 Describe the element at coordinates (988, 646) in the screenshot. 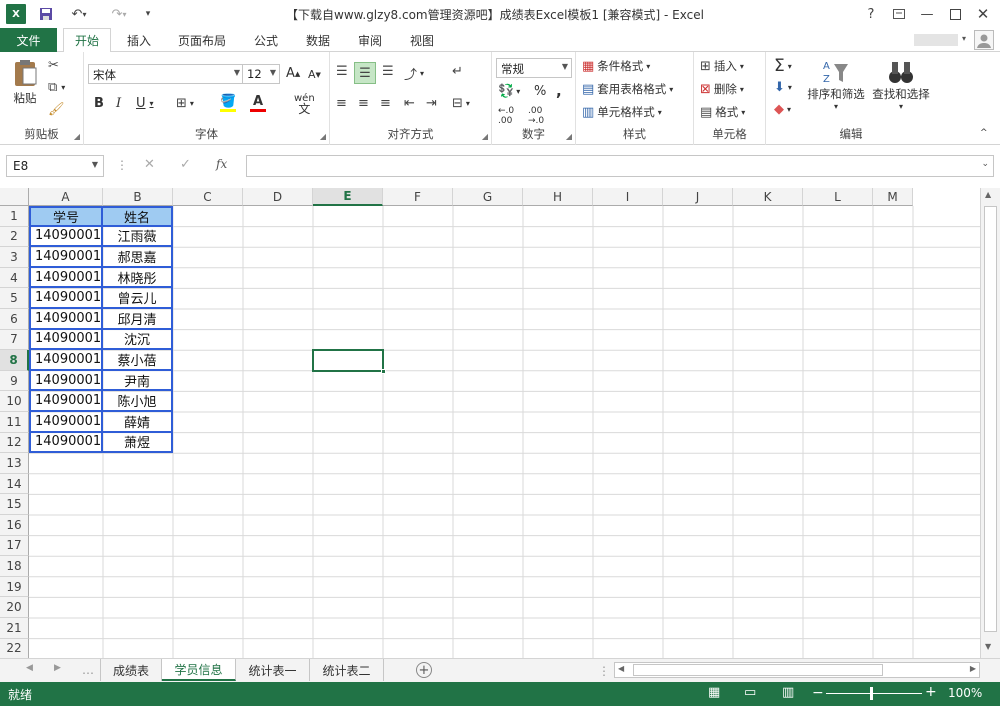

I see `scroll-down-icon: ▼` at that location.